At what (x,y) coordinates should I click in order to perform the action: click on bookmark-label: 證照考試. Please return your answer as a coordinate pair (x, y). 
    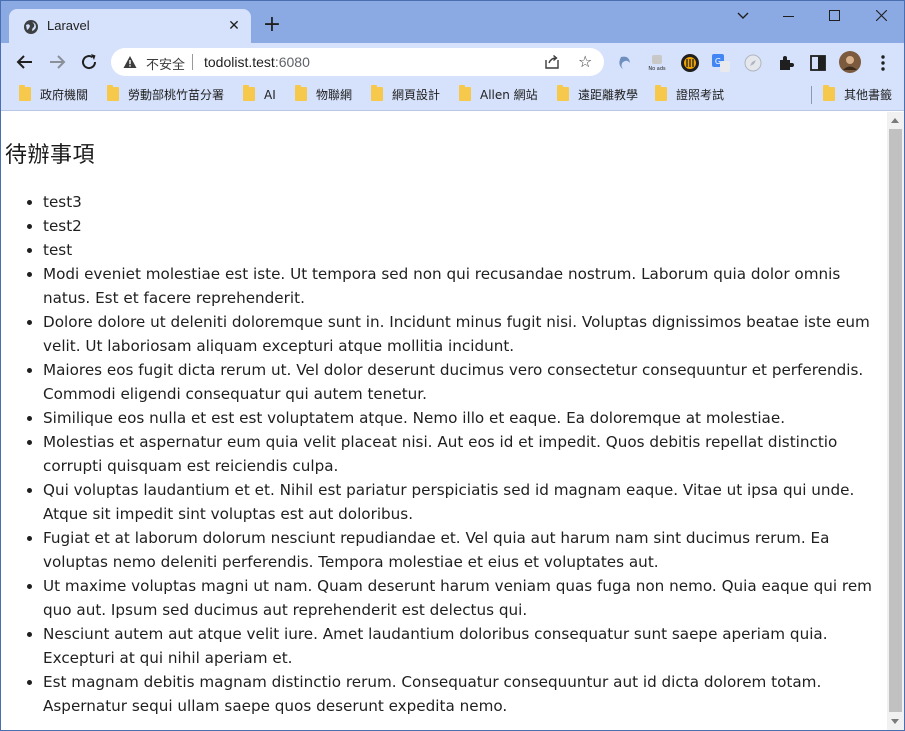
    Looking at the image, I should click on (700, 95).